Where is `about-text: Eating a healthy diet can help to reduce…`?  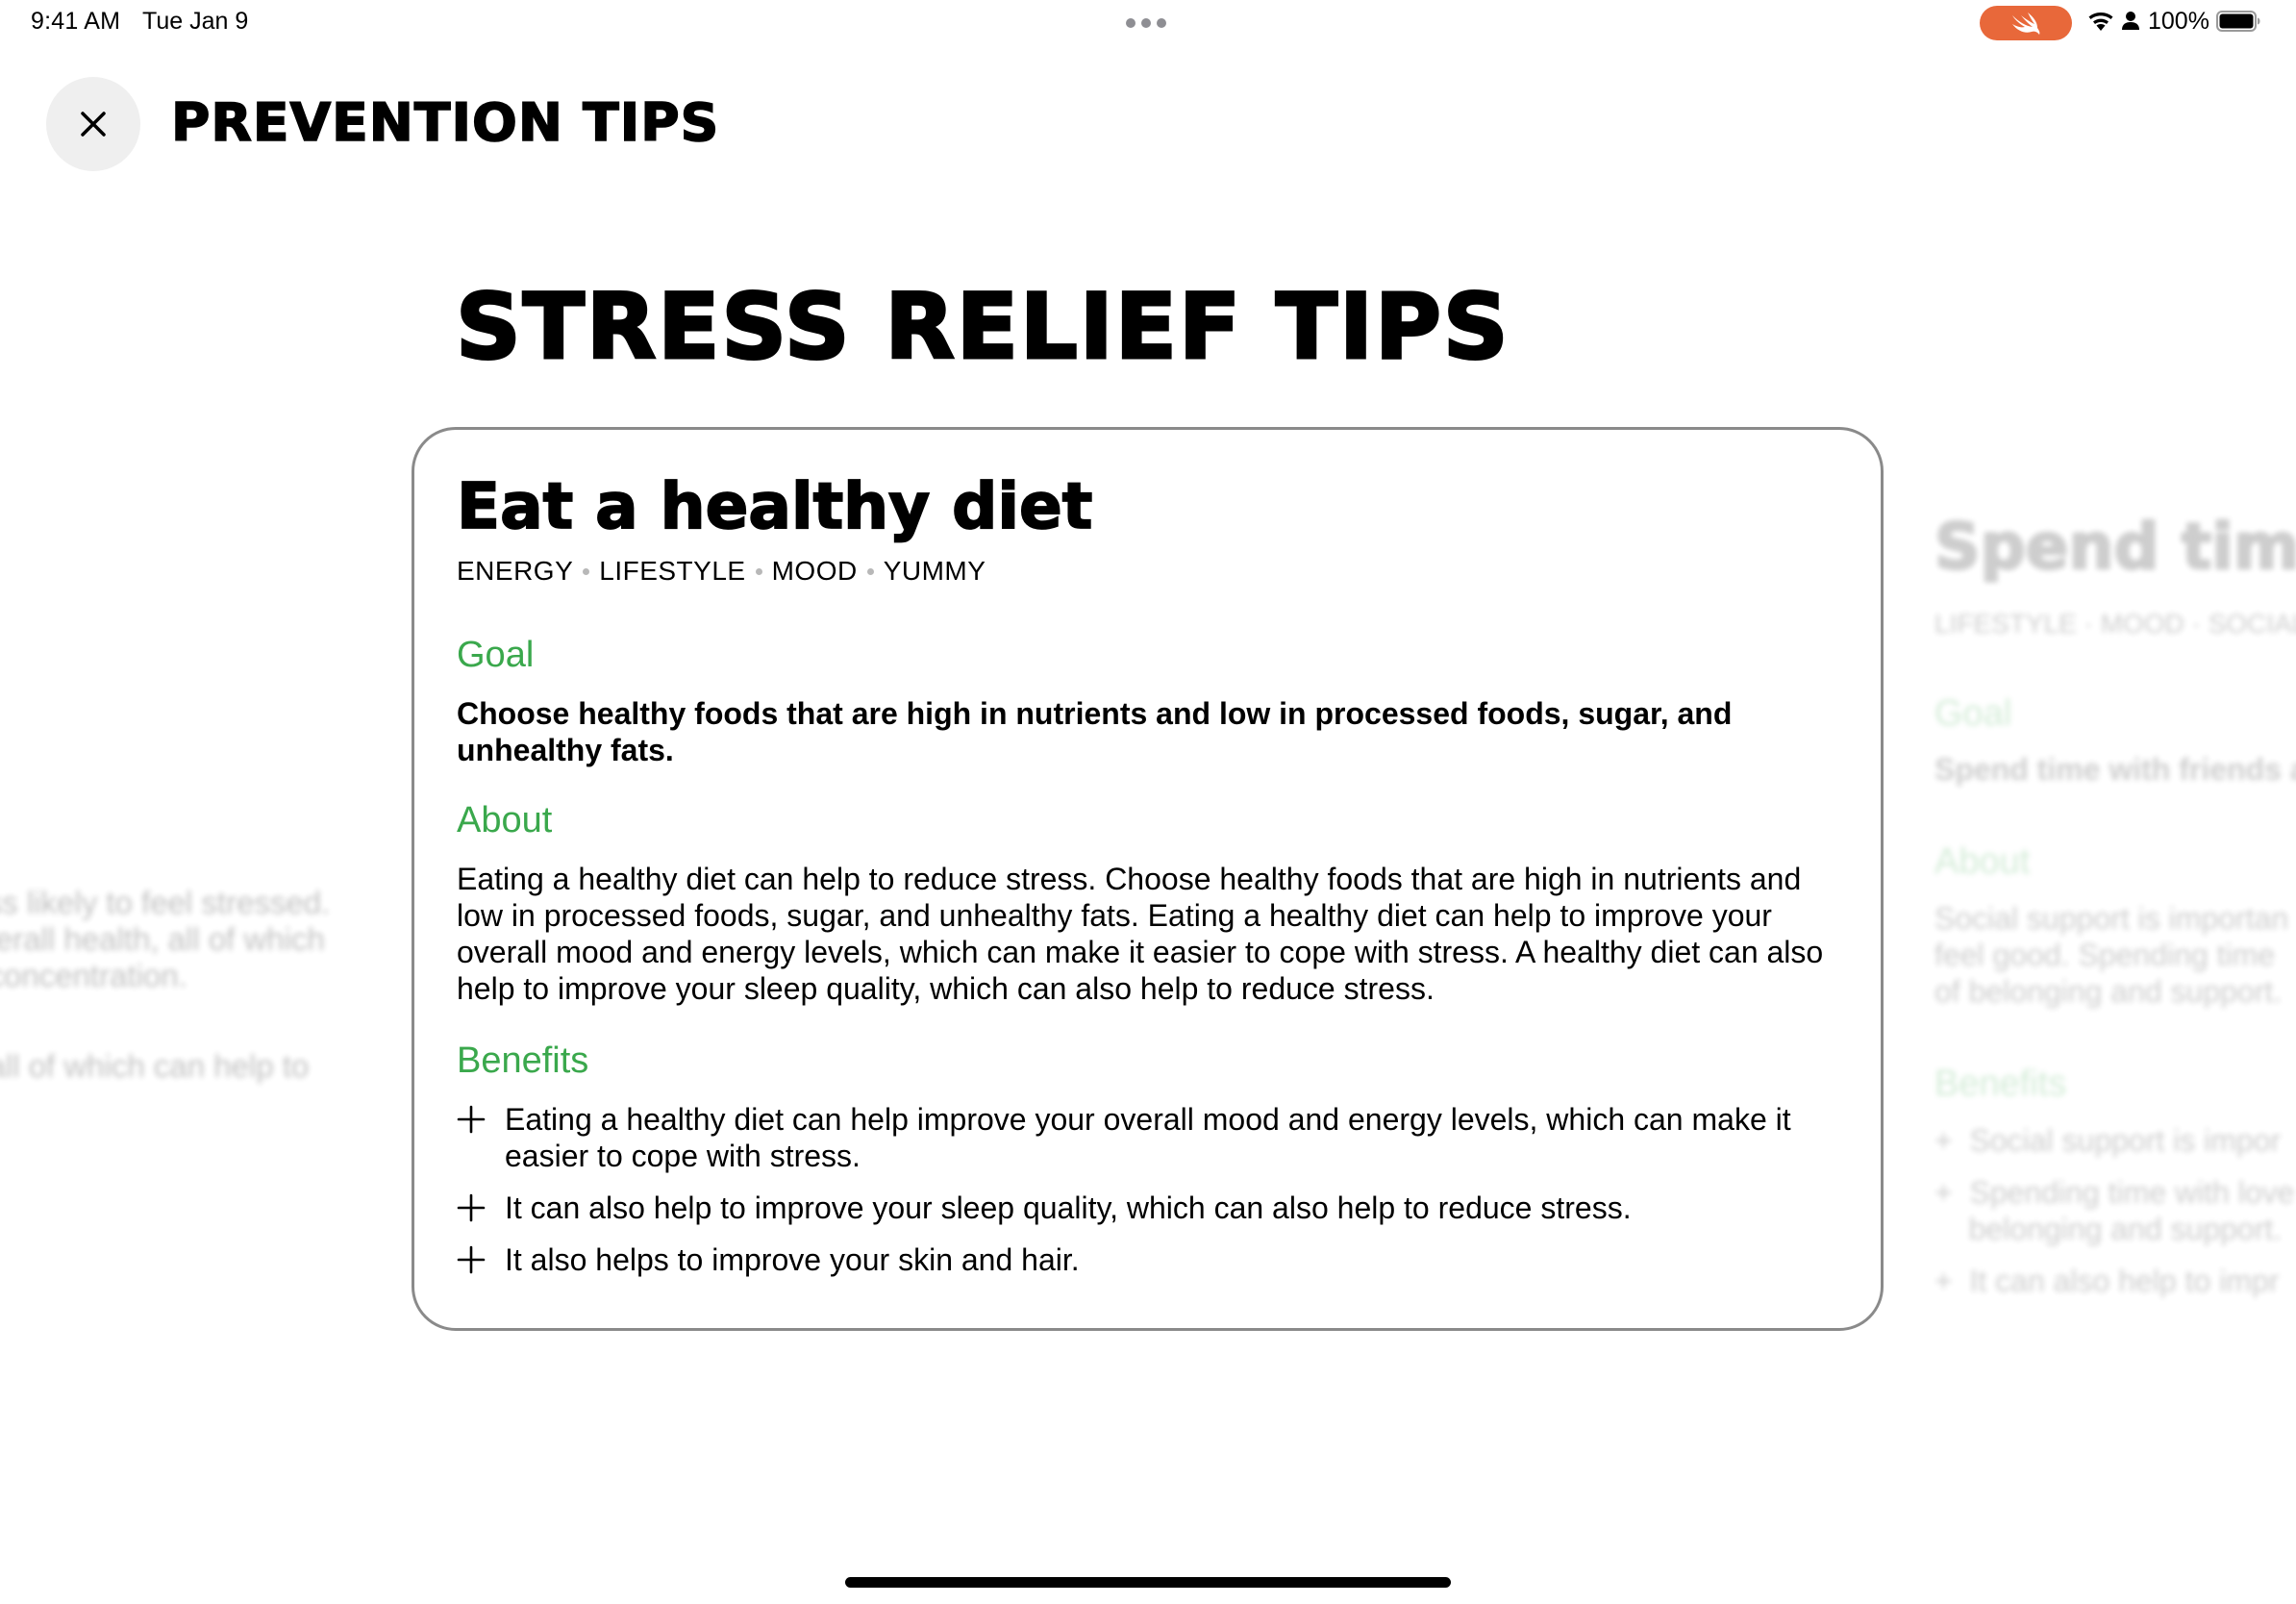 about-text: Eating a healthy diet can help to reduce… is located at coordinates (1140, 934).